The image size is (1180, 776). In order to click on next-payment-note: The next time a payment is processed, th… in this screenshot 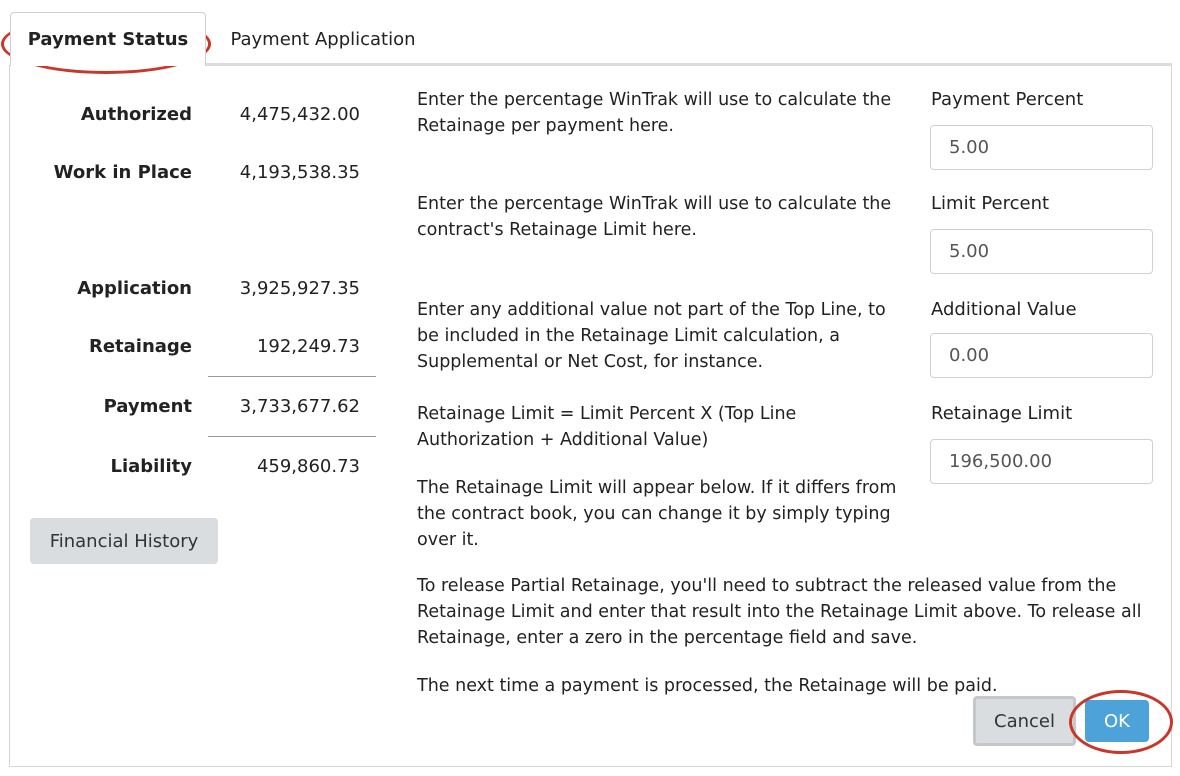, I will do `click(707, 686)`.